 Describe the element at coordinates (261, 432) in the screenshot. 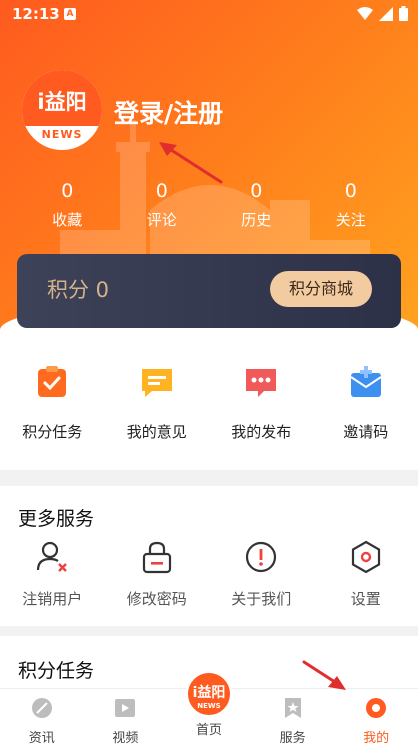

I see `quick-action-label: 我的发布` at that location.